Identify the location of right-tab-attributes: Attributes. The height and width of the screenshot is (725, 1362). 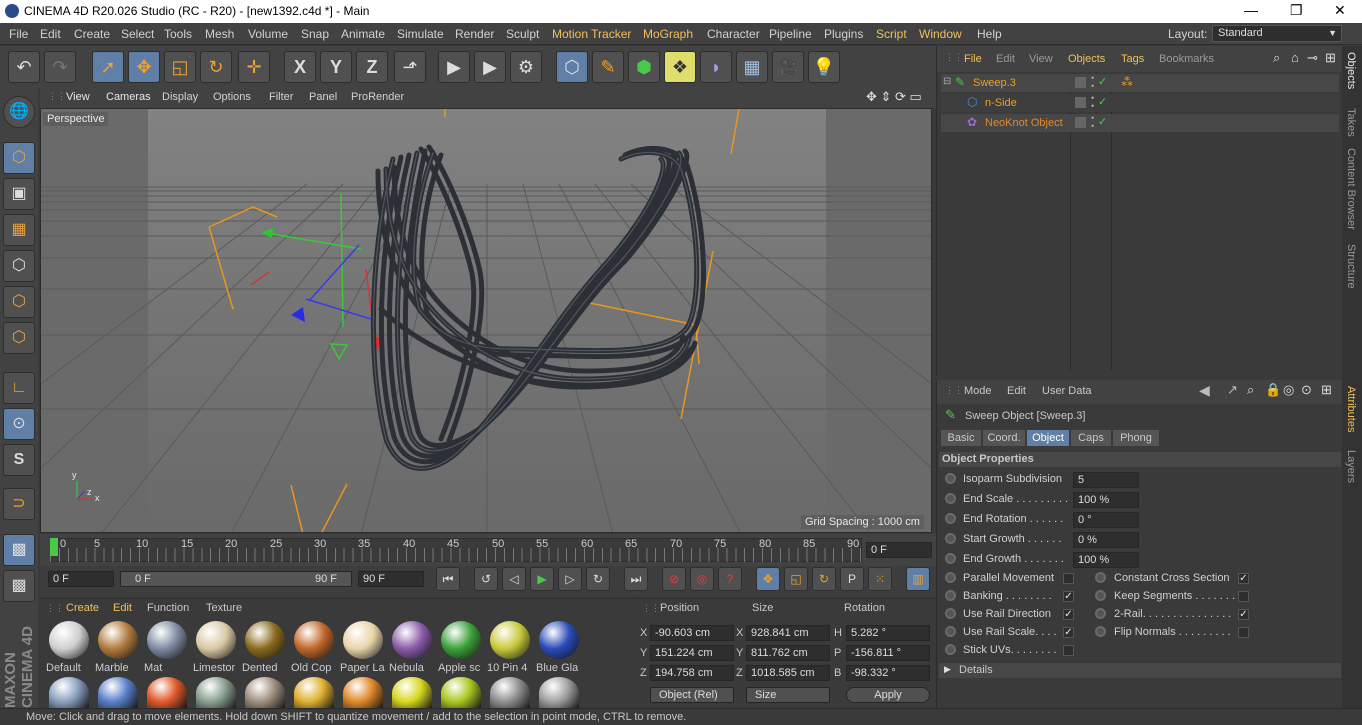
(1351, 409).